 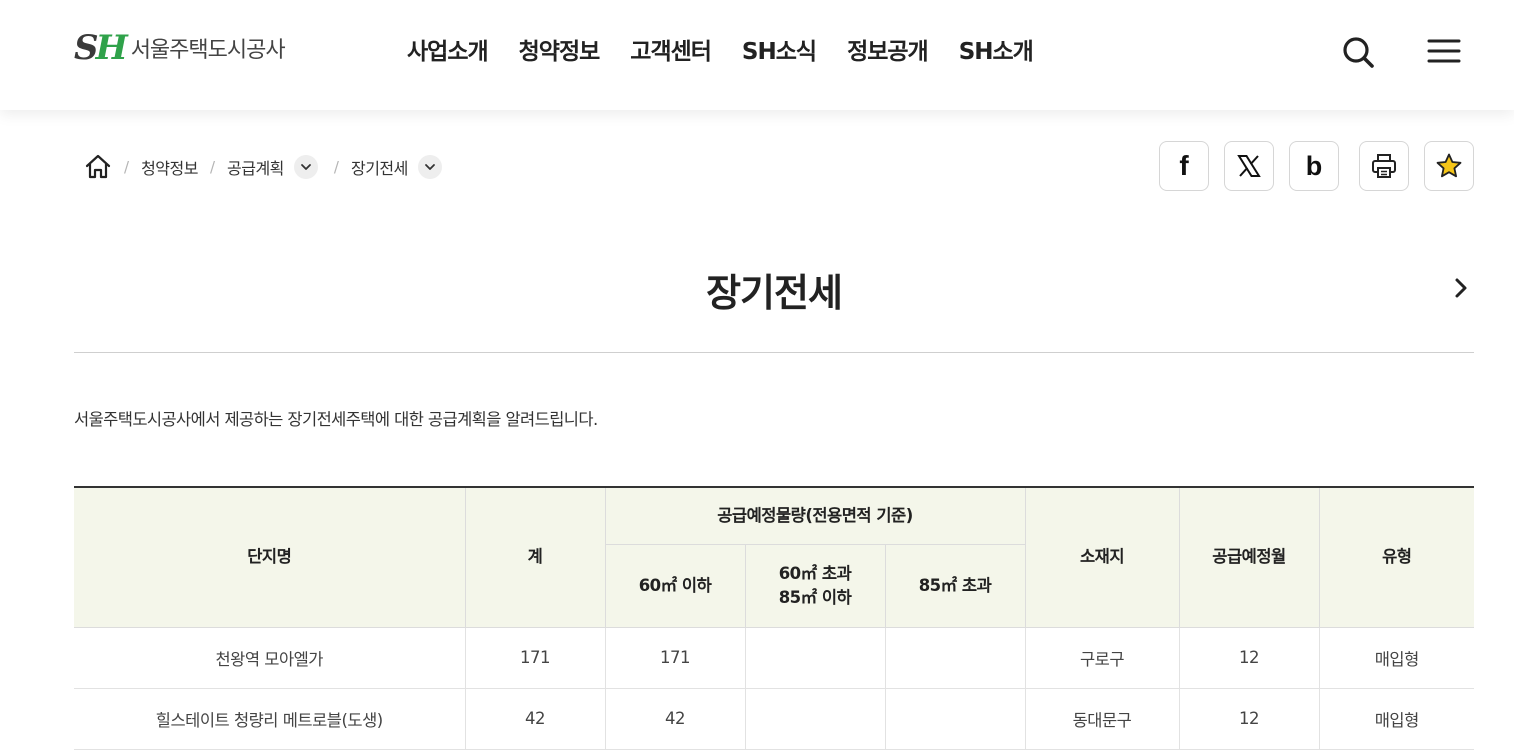 I want to click on search-icon, so click(x=1358, y=52).